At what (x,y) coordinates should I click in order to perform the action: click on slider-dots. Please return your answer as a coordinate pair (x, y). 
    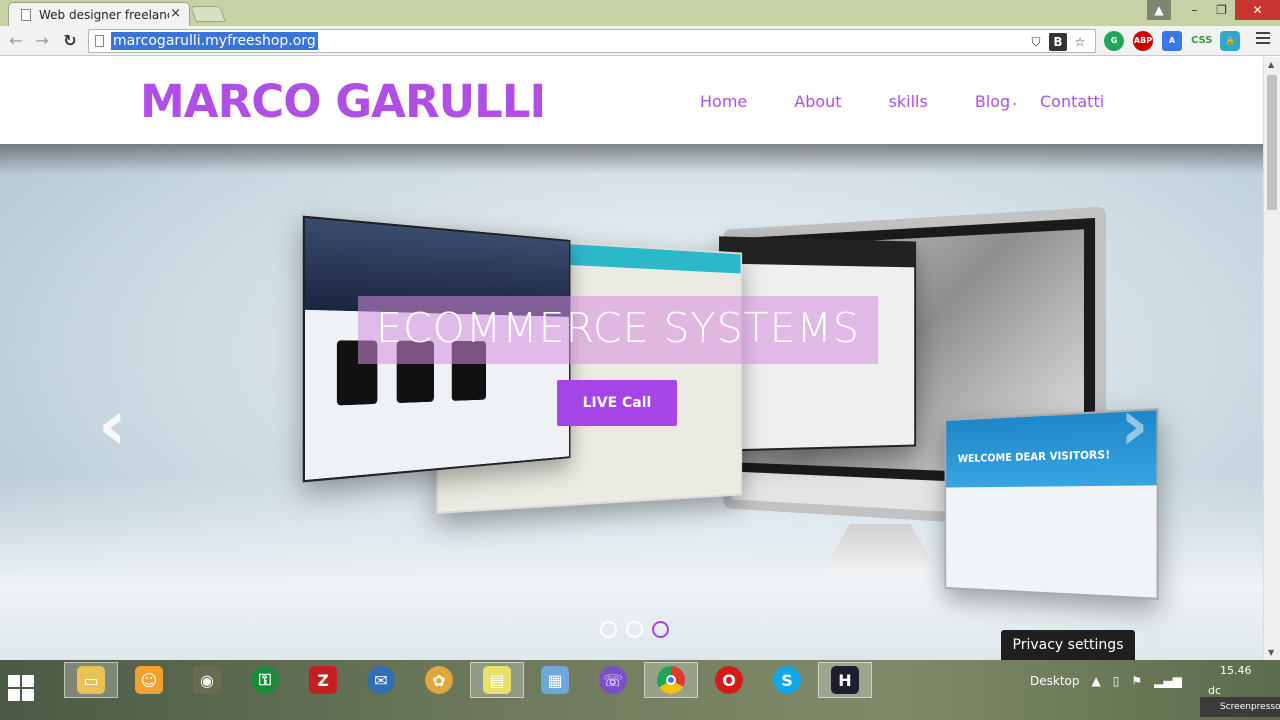
    Looking at the image, I should click on (634, 629).